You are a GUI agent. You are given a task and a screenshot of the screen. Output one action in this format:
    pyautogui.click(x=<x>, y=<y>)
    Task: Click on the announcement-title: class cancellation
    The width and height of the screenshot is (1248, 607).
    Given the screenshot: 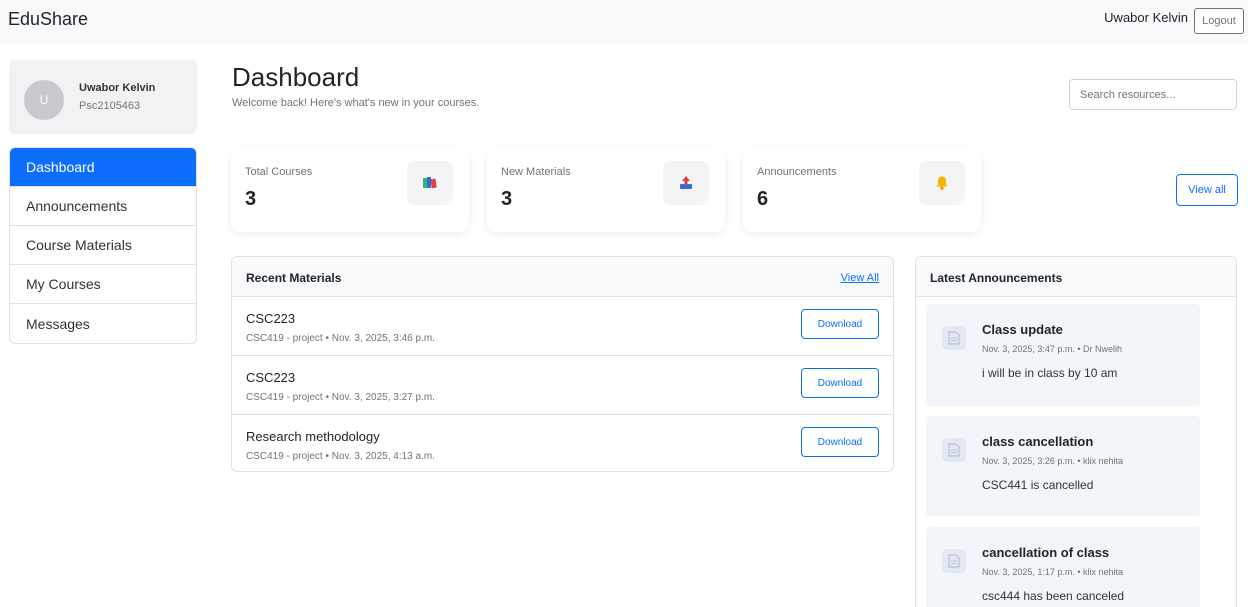 What is the action you would take?
    pyautogui.click(x=1038, y=441)
    